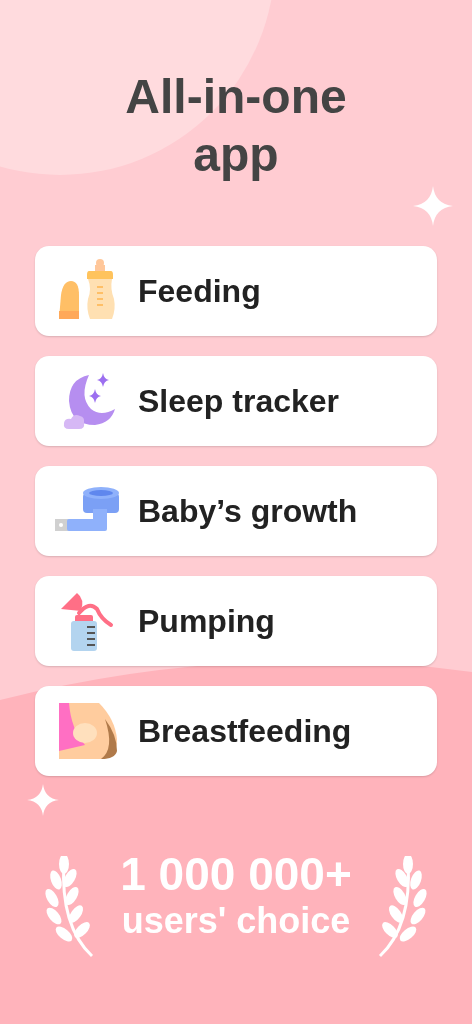 The width and height of the screenshot is (472, 1024). I want to click on badge-caption: users' choice, so click(236, 921).